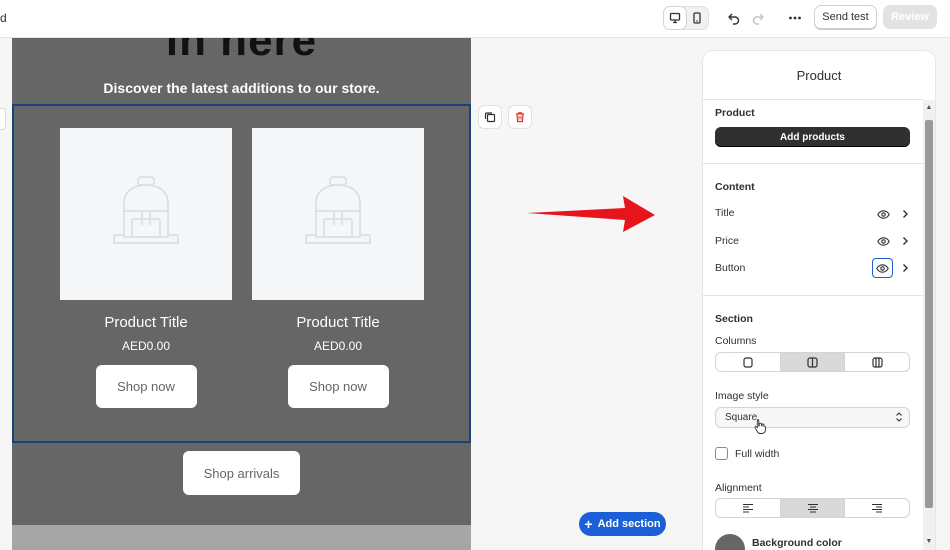 This screenshot has width=950, height=550. Describe the element at coordinates (742, 396) in the screenshot. I see `image-style-label: Image style` at that location.